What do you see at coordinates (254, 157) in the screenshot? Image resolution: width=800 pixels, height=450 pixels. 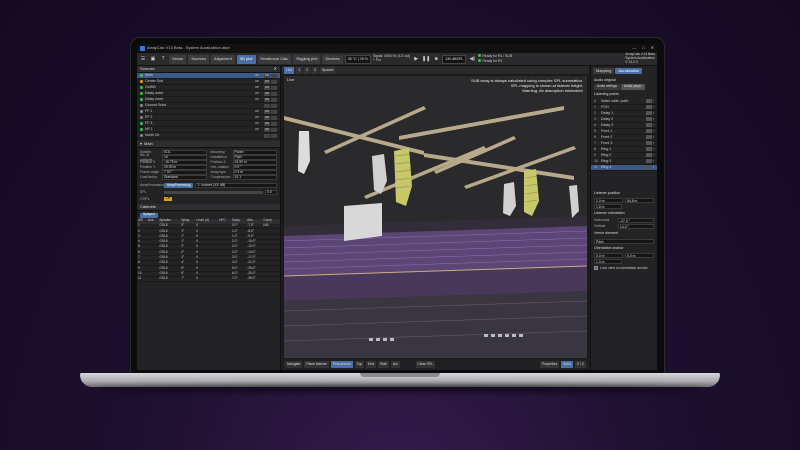 I see `prop-value: Flyer` at bounding box center [254, 157].